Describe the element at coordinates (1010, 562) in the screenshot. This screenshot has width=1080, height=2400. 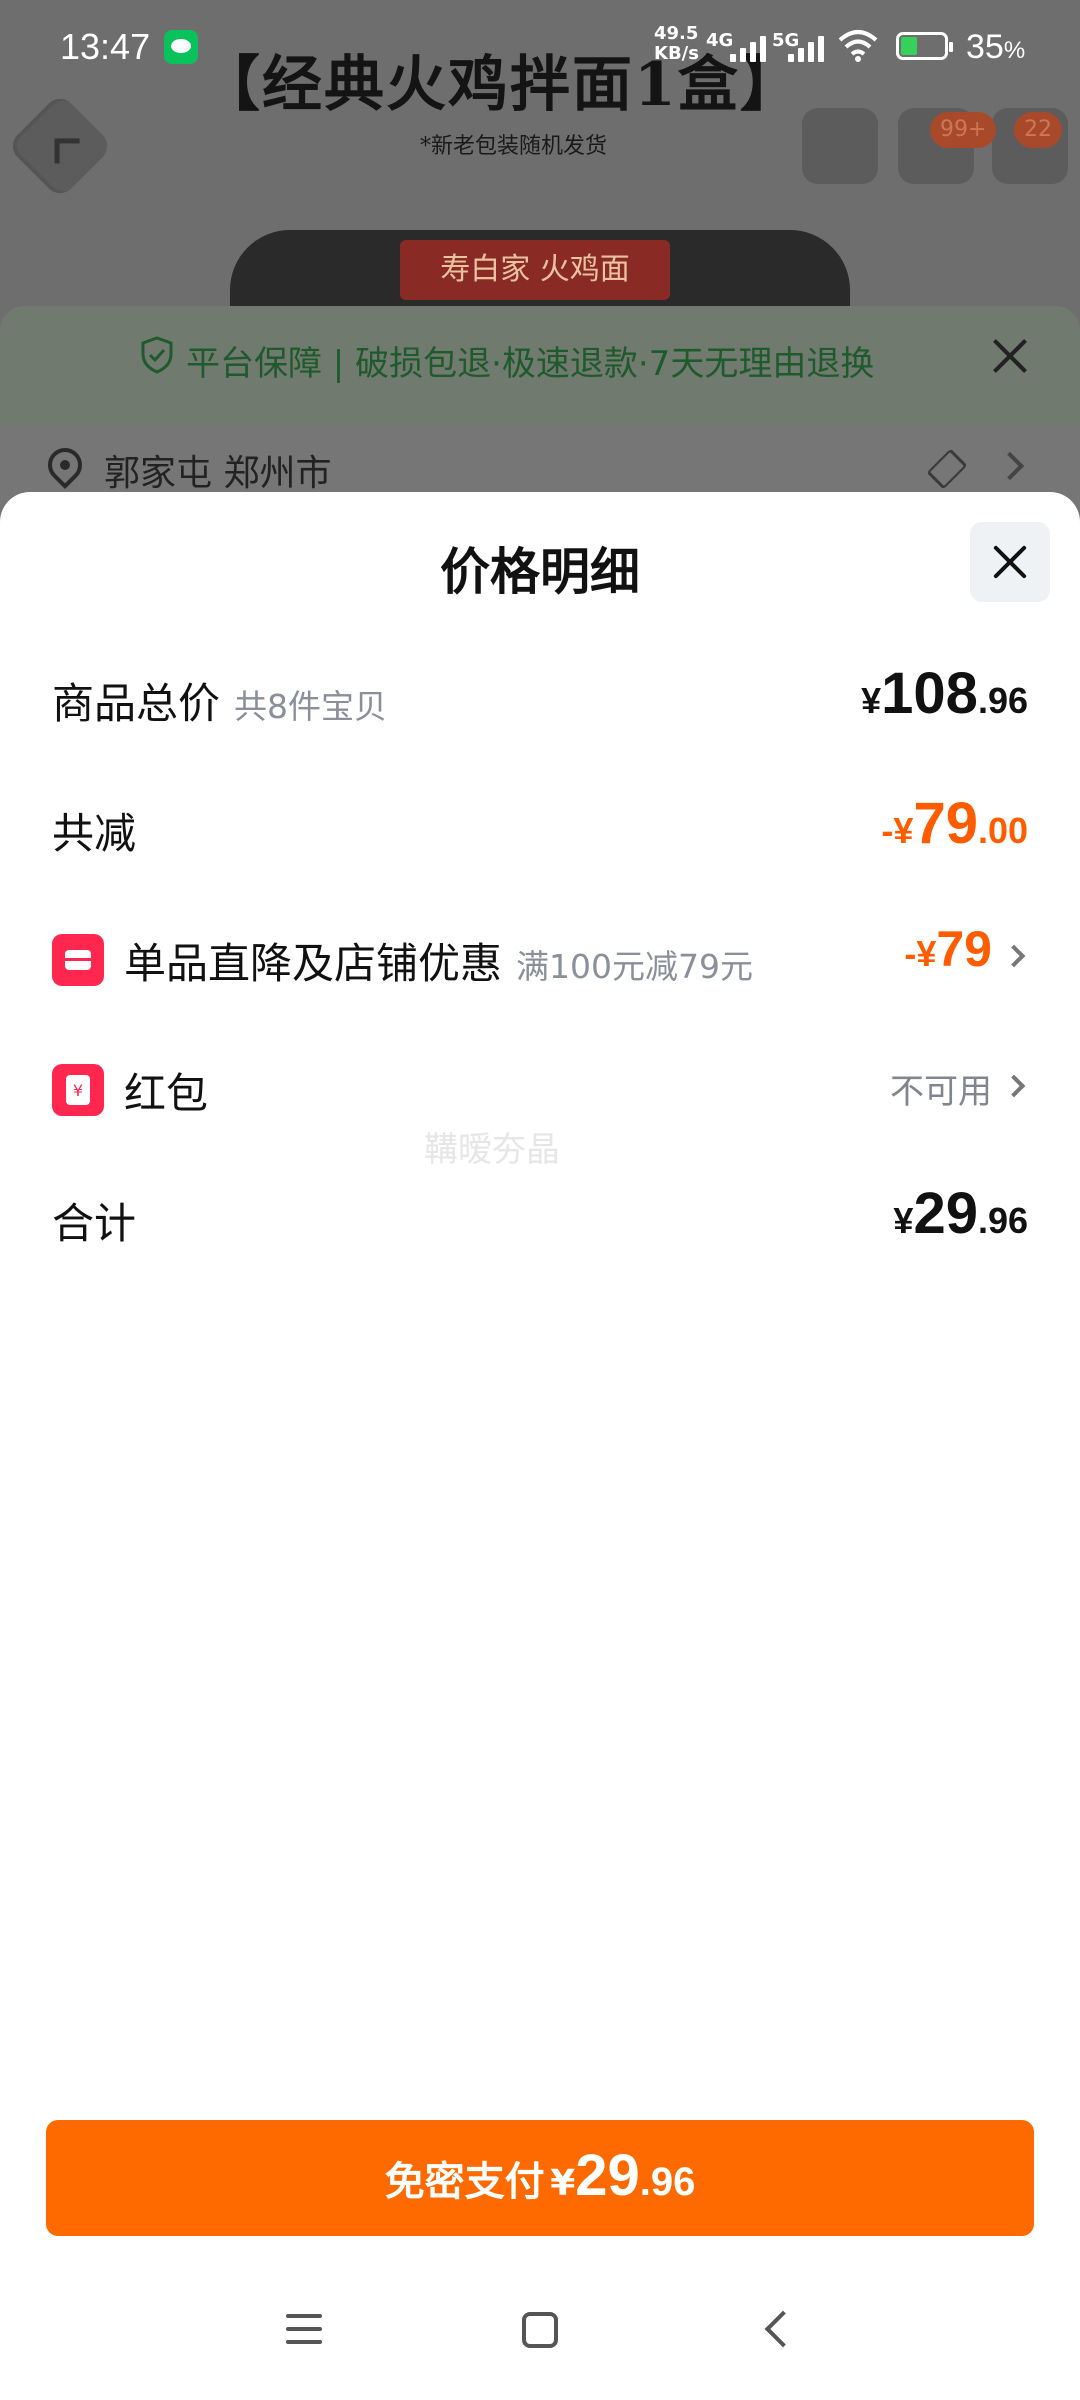
I see `close-button` at that location.